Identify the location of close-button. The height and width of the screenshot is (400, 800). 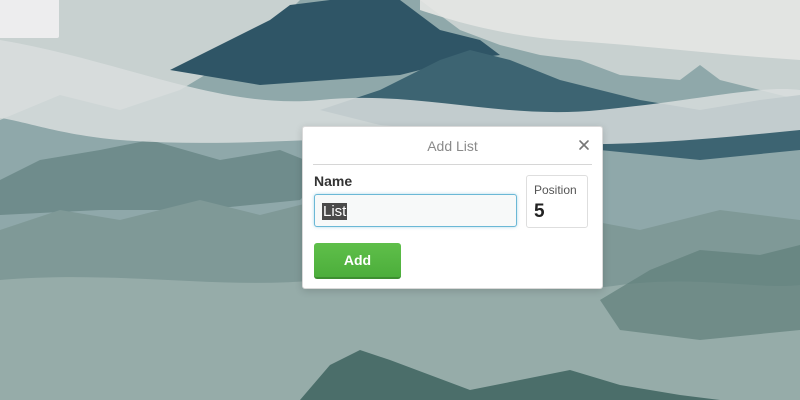
(584, 145).